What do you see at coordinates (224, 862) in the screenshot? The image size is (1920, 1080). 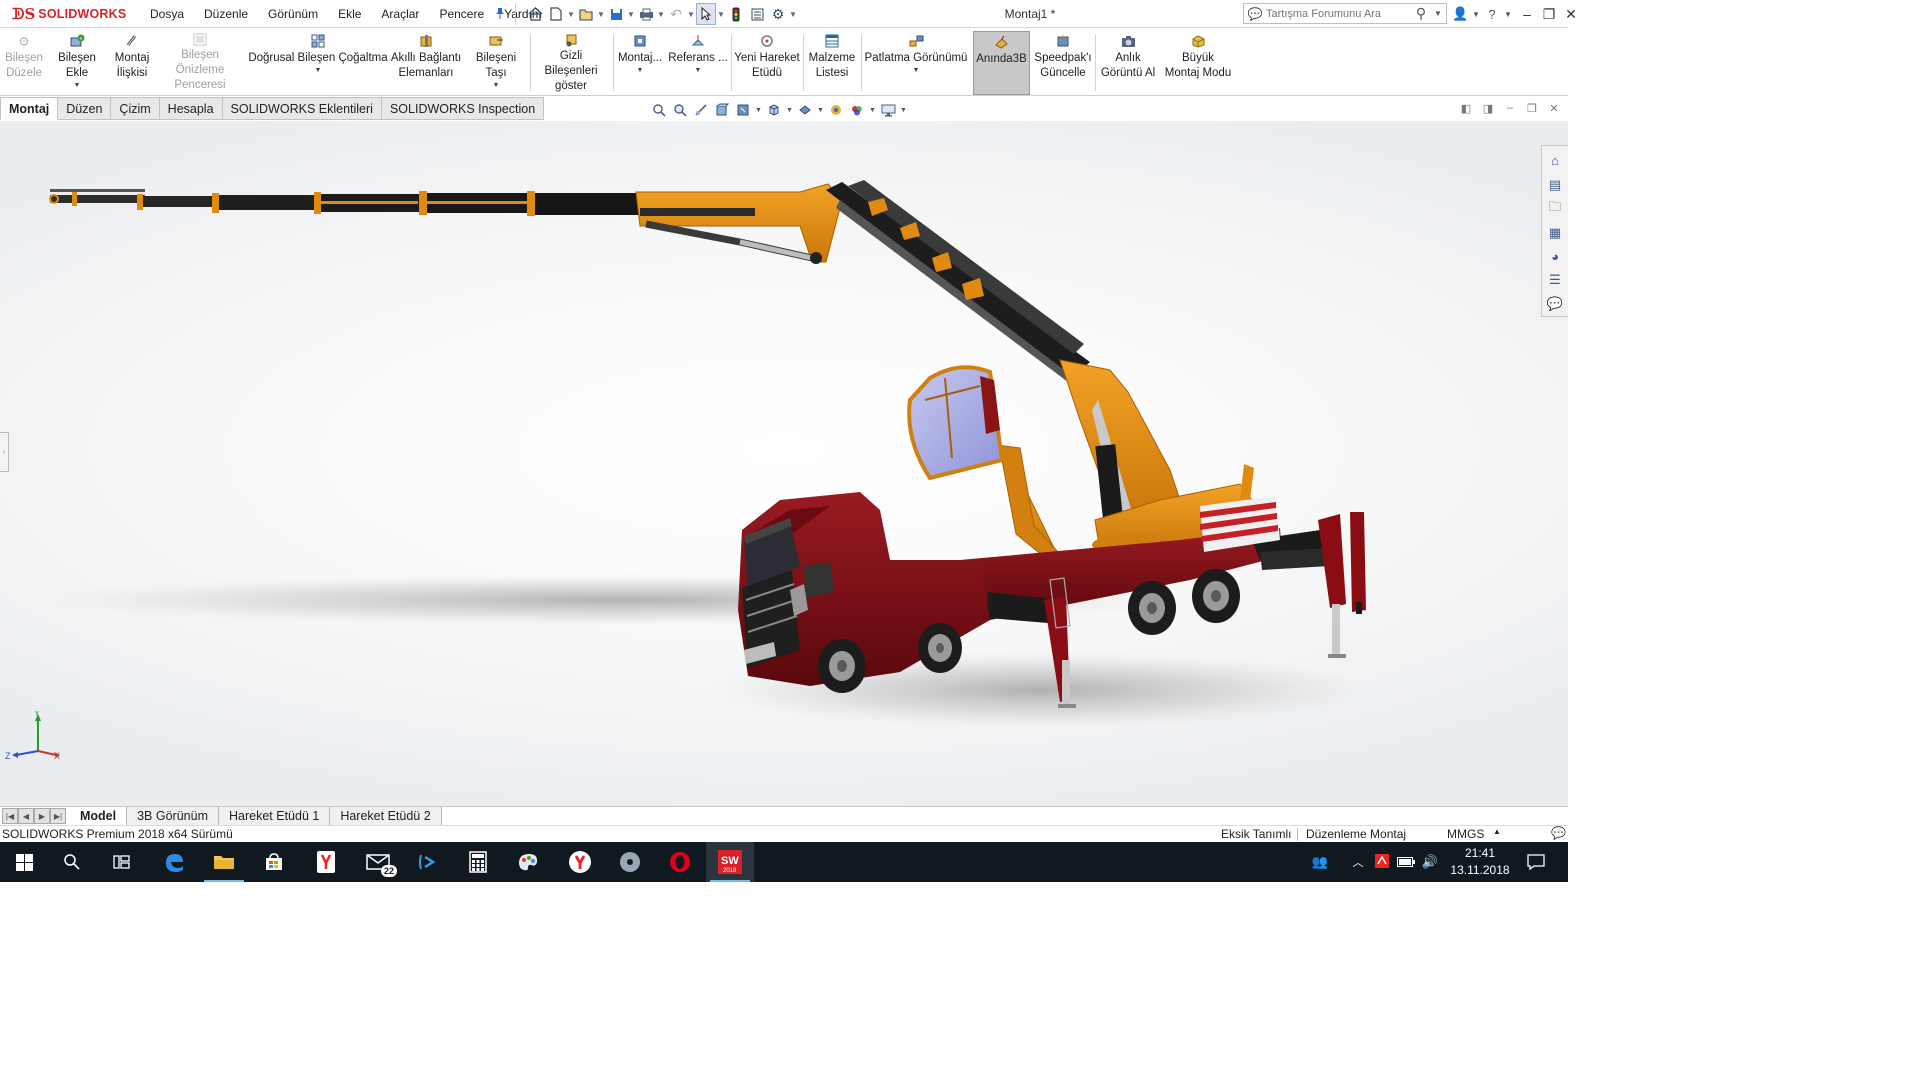 I see `file-explorer-icon` at bounding box center [224, 862].